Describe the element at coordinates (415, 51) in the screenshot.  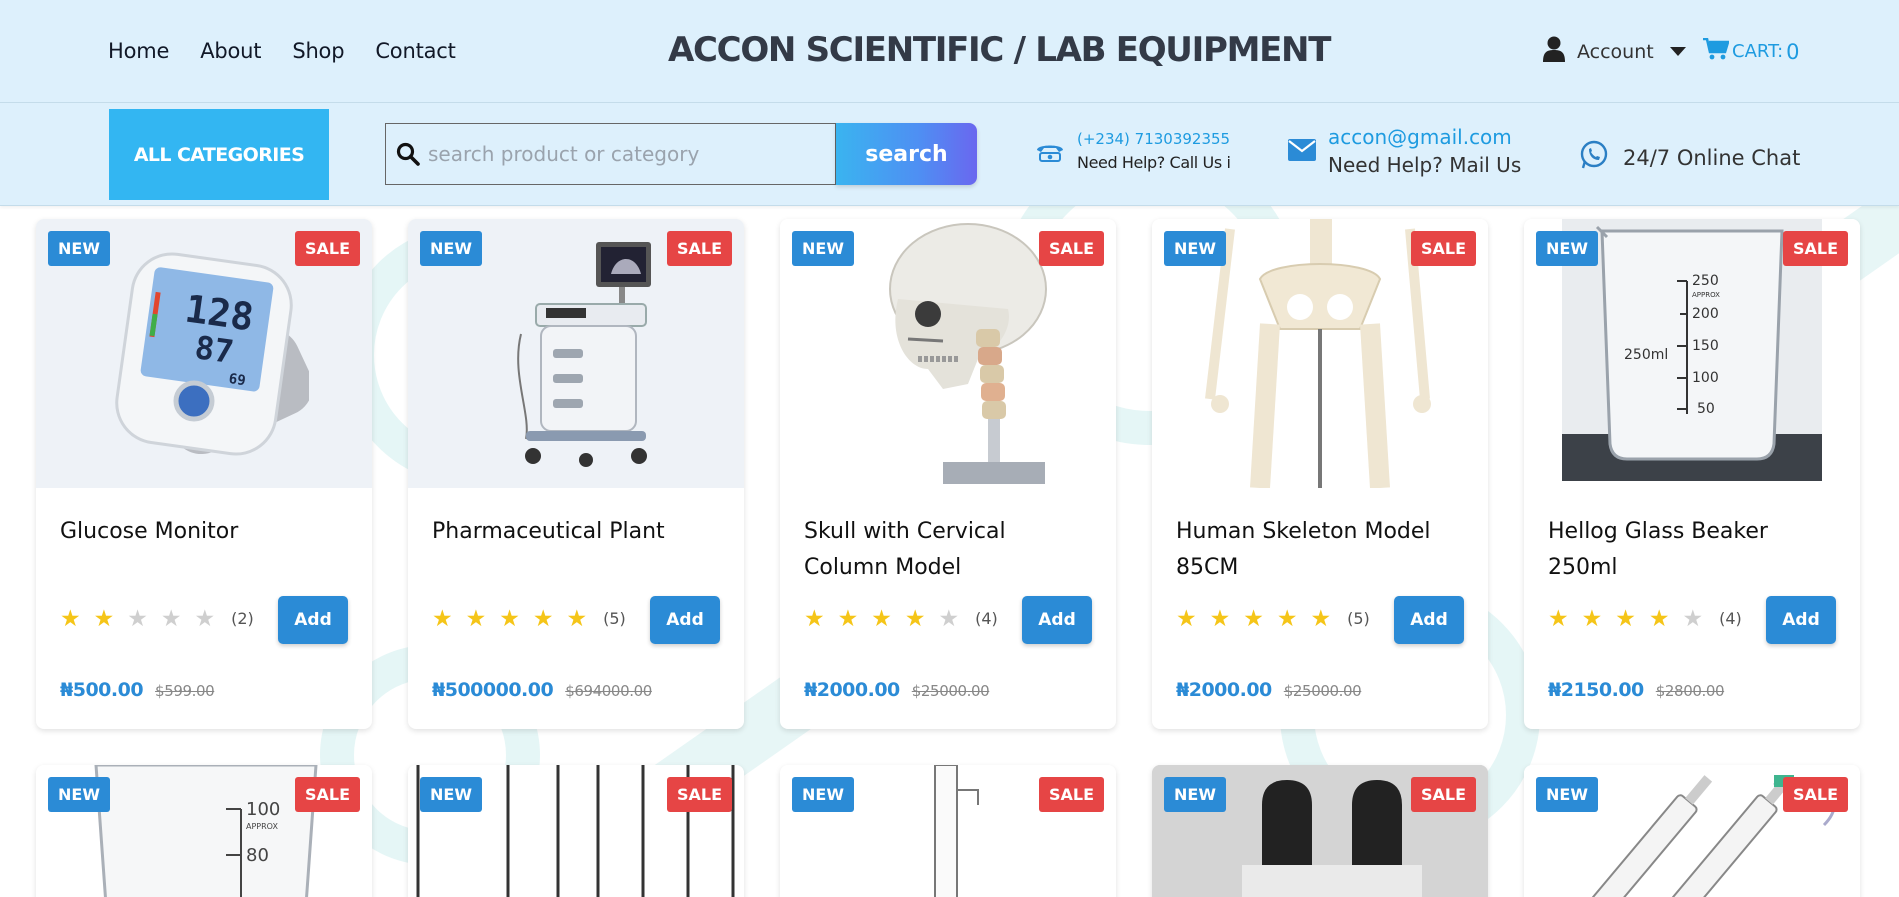
I see `nav-contact: Contact` at that location.